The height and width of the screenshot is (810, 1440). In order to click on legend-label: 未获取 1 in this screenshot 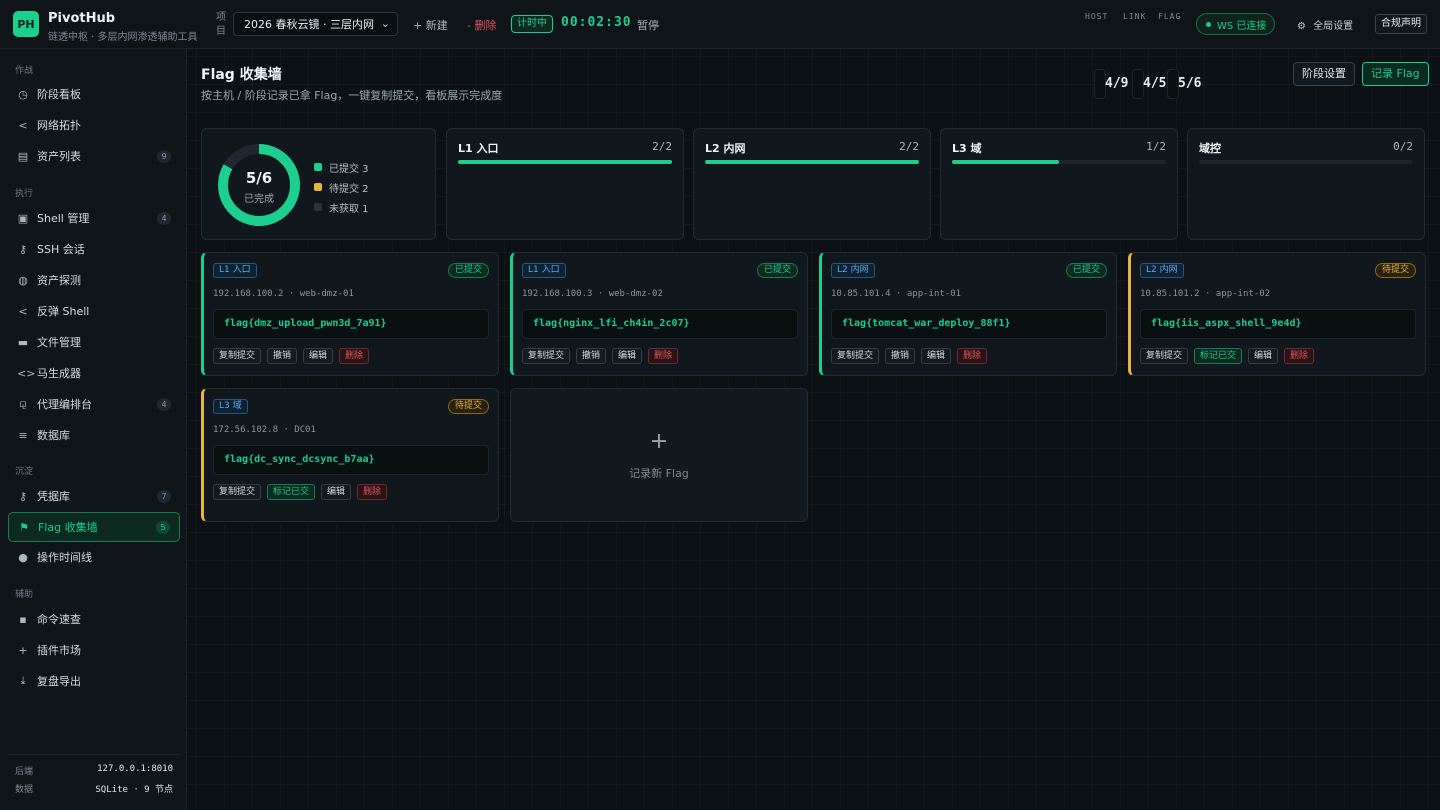, I will do `click(349, 209)`.